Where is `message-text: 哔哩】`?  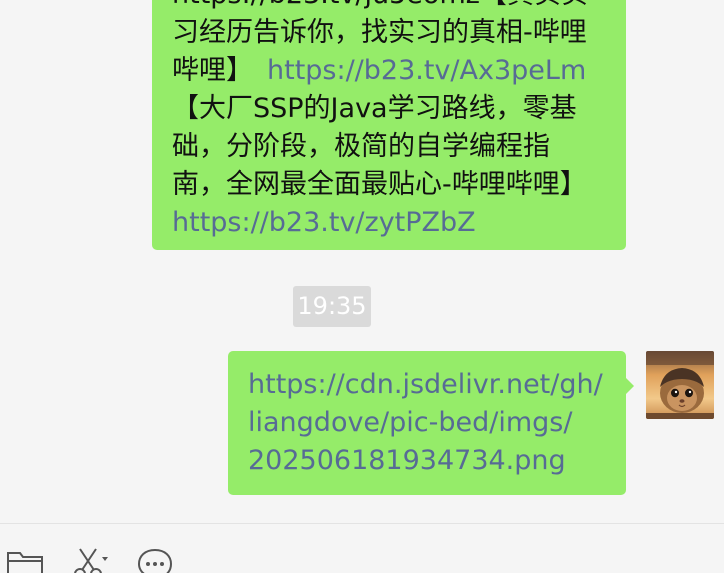
message-text: 哔哩】 is located at coordinates (212, 70).